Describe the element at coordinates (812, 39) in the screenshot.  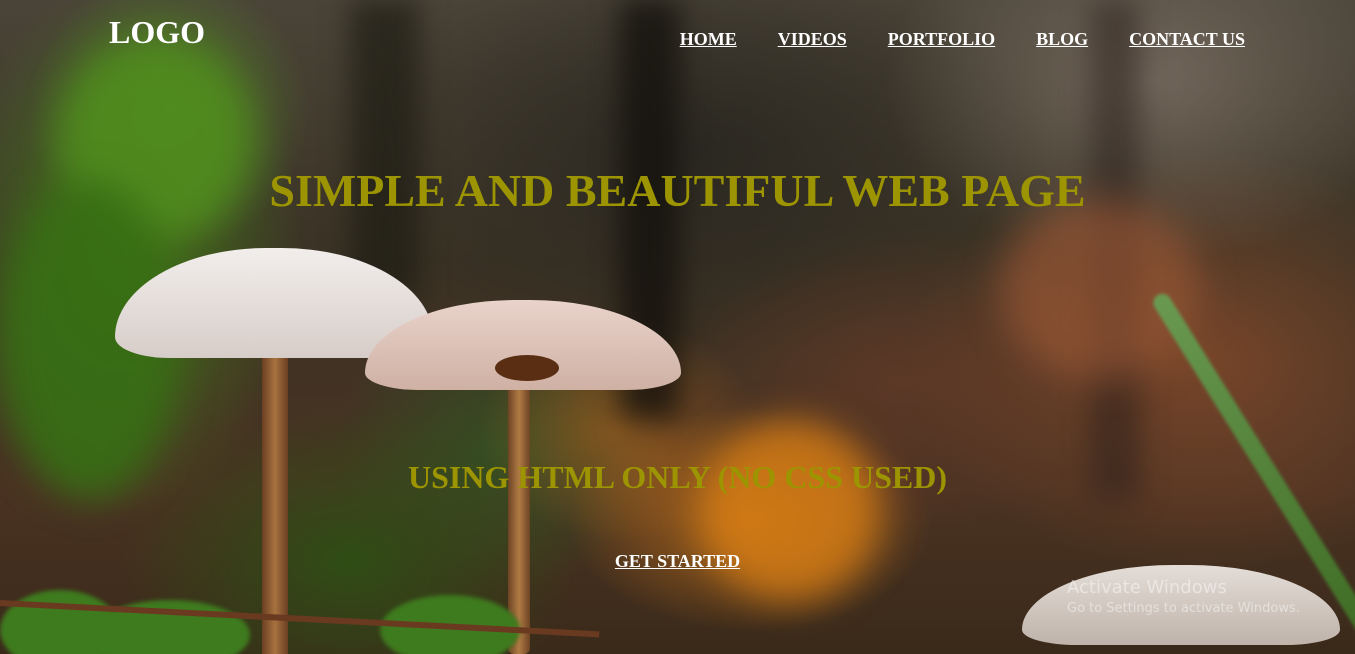
I see `nav-link-videos: VIDEOS` at that location.